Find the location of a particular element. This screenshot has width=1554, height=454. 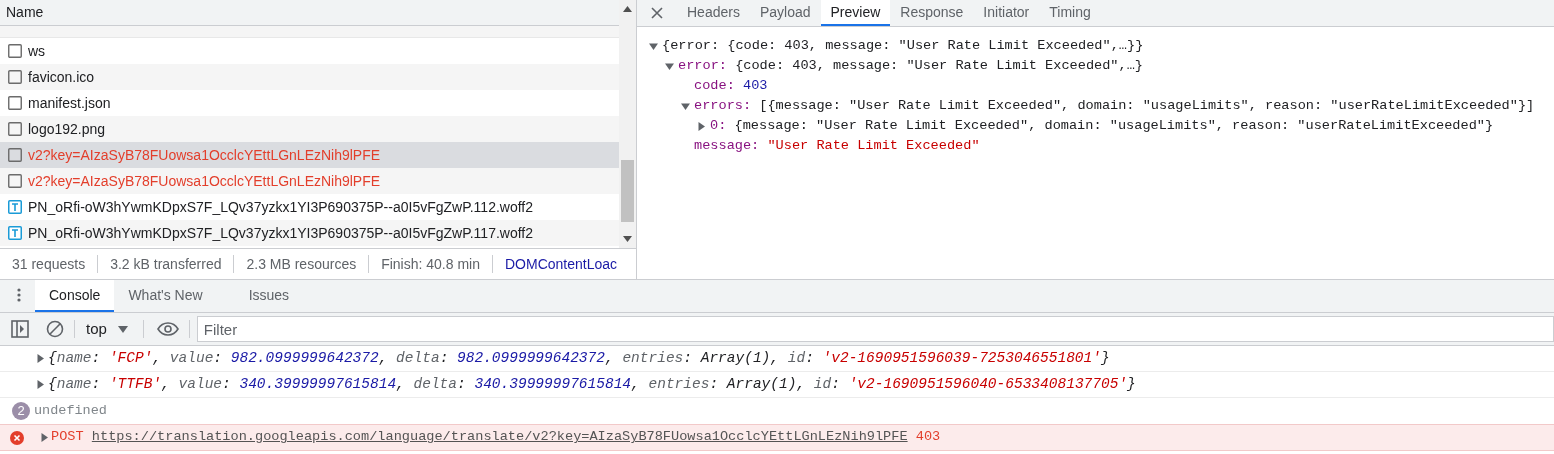

more-options-icon is located at coordinates (19, 295).